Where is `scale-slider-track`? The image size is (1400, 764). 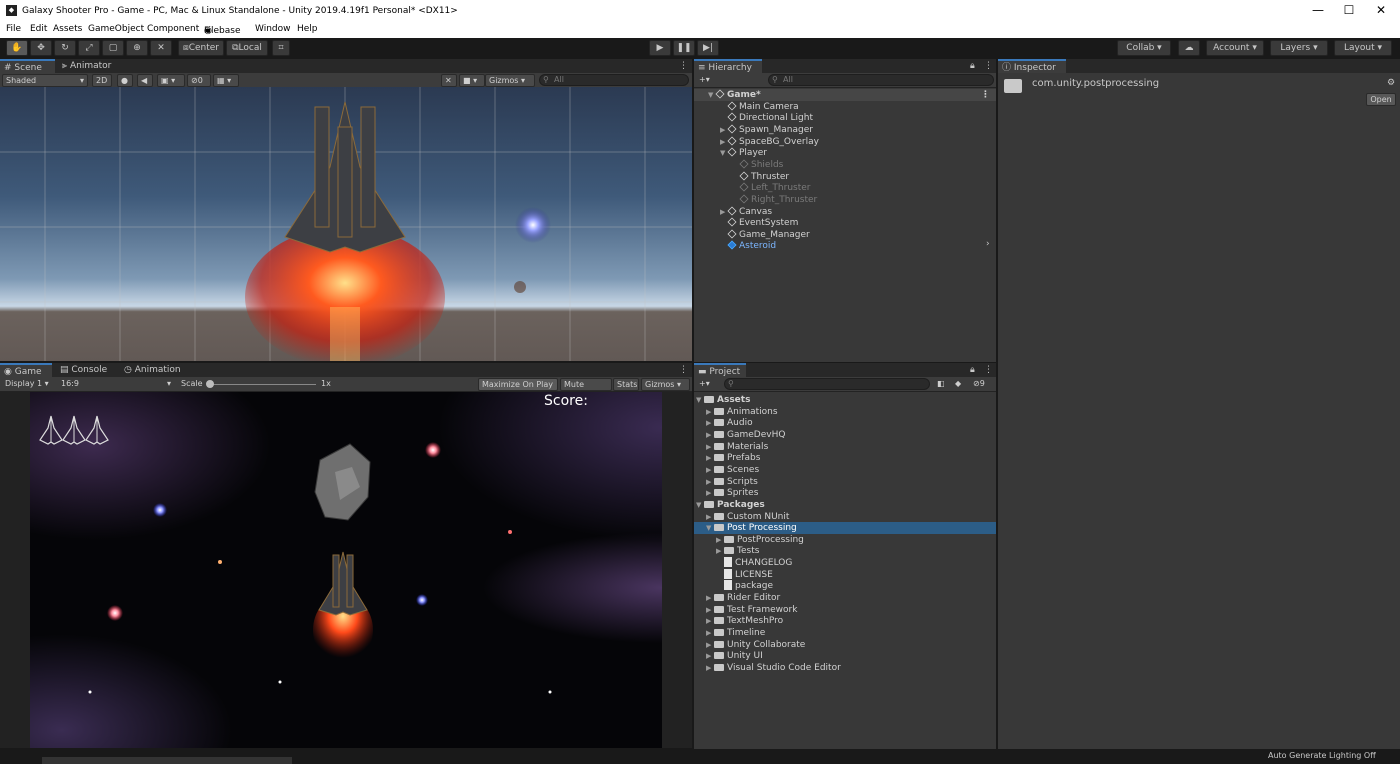
scale-slider-track is located at coordinates (263, 384).